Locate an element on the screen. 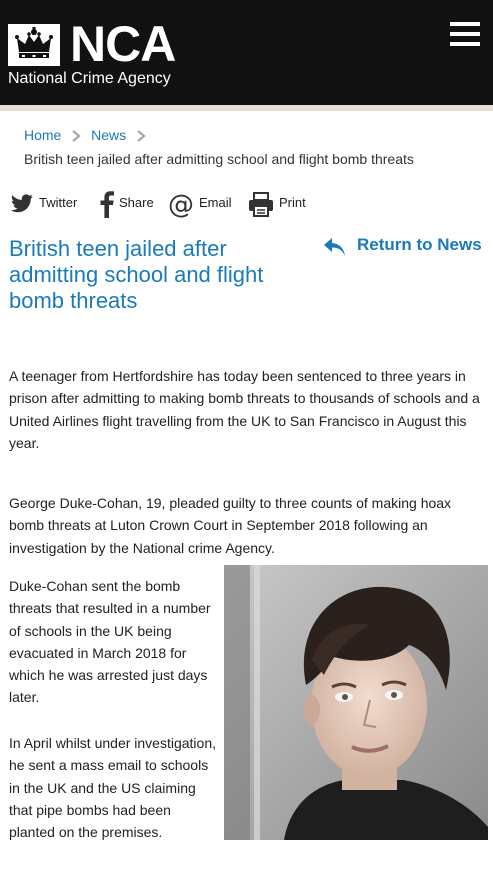 This screenshot has height=869, width=493. breadcrumb: Home News is located at coordinates (88, 135).